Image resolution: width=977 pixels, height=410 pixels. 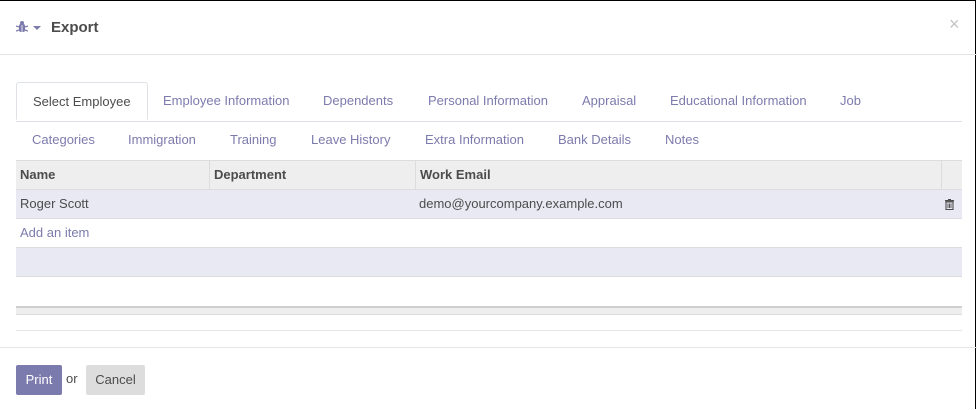 What do you see at coordinates (115, 380) in the screenshot?
I see `cancel-button: Cancel` at bounding box center [115, 380].